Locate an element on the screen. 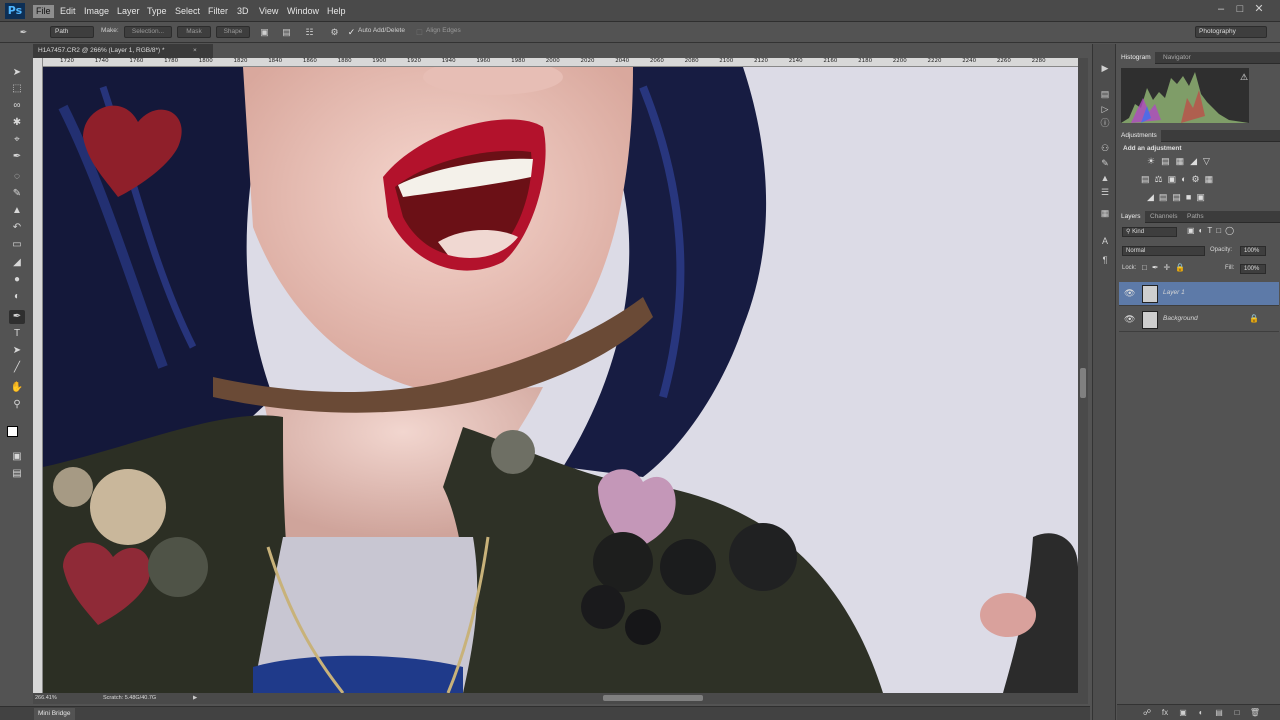 The width and height of the screenshot is (1280, 720). quick-mask-icon: ▣ is located at coordinates (17, 457).